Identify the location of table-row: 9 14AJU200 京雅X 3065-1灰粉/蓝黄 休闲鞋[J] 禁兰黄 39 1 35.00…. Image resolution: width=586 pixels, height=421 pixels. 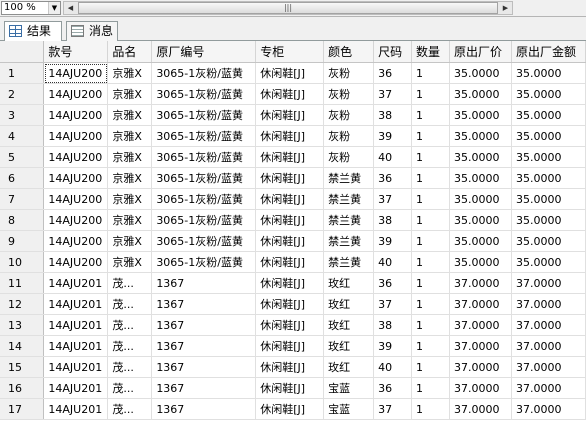
(293, 241).